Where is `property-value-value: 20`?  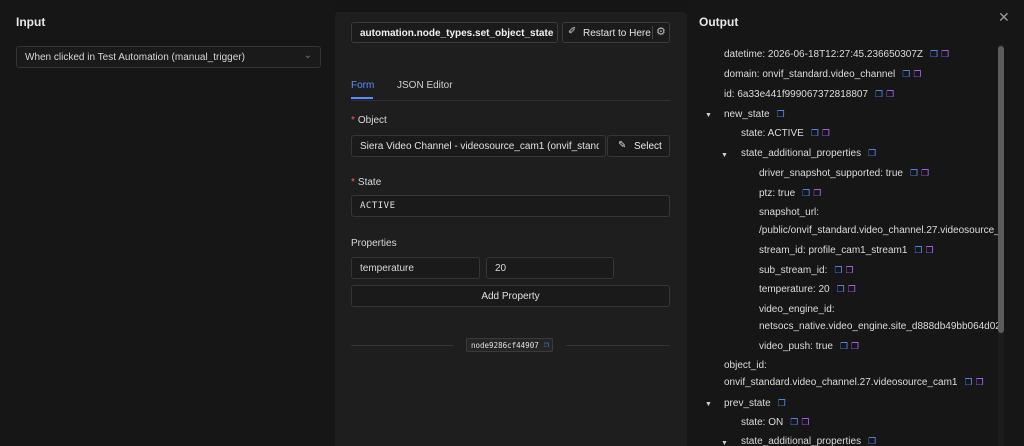 property-value-value: 20 is located at coordinates (501, 268).